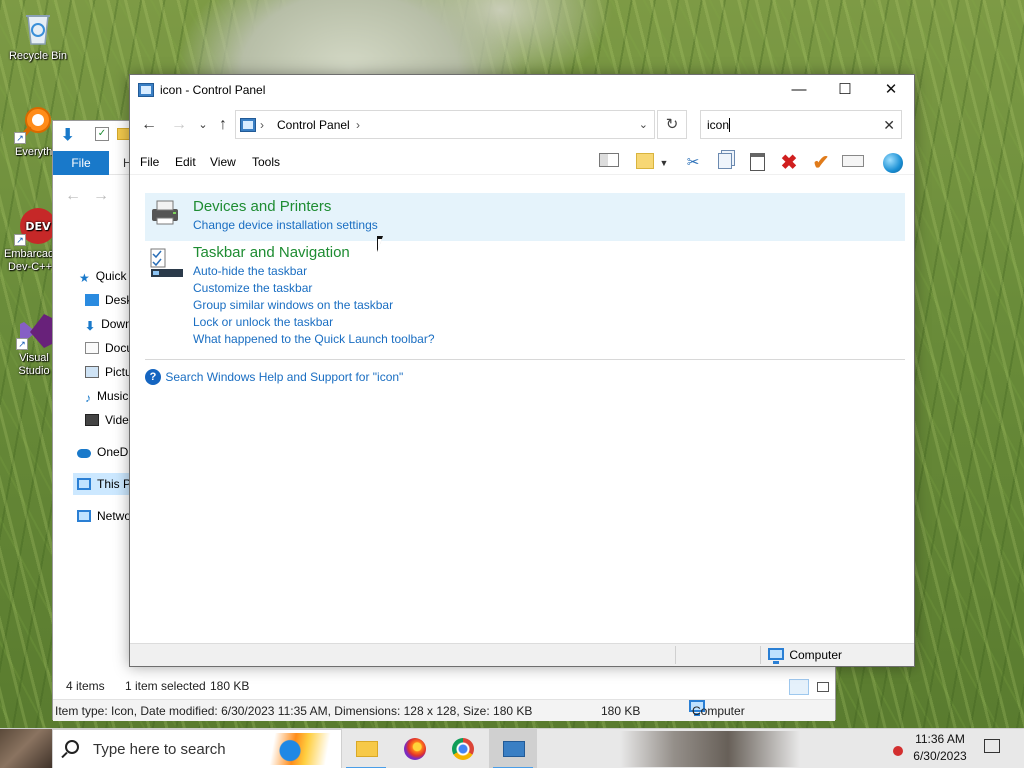  What do you see at coordinates (84, 278) in the screenshot?
I see `star-icon: ★` at bounding box center [84, 278].